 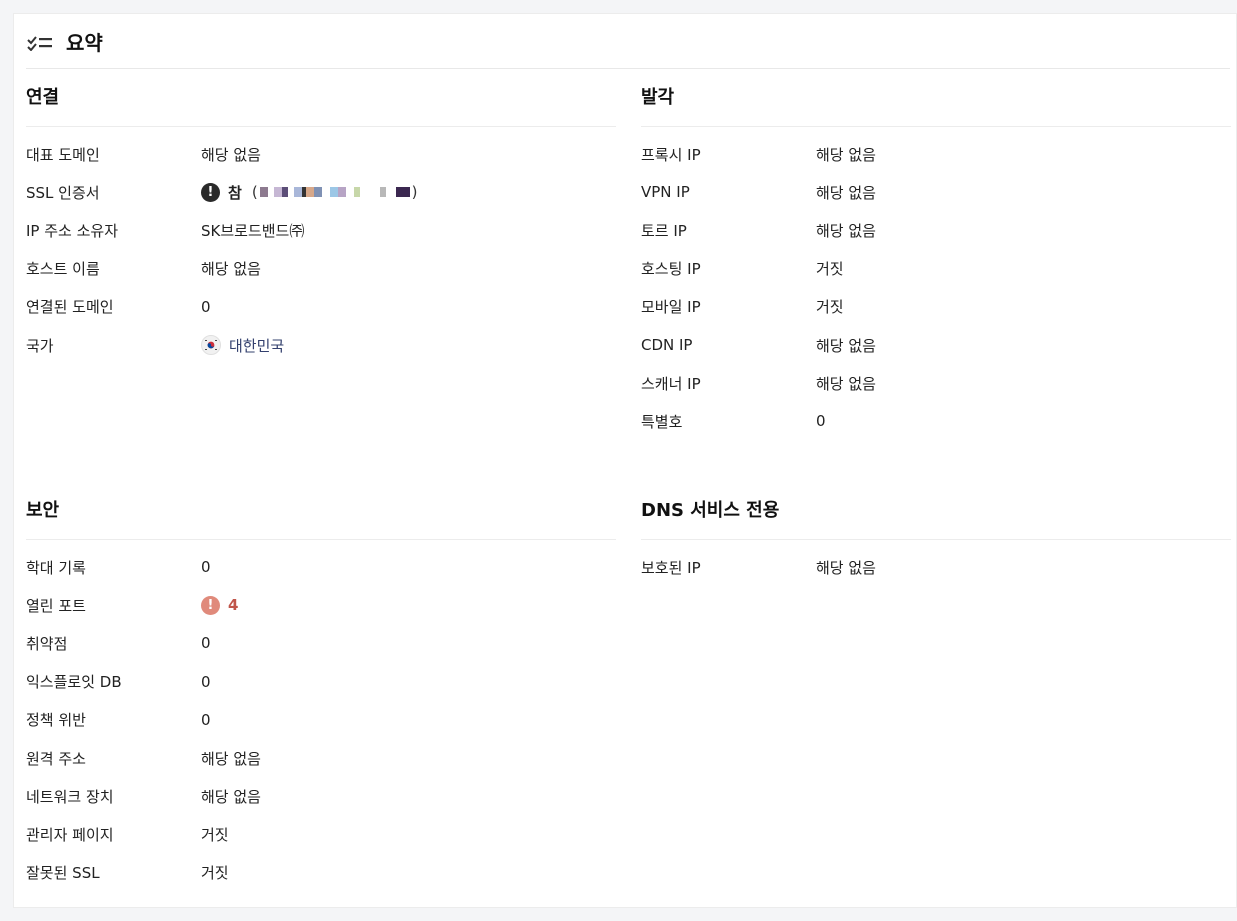 What do you see at coordinates (210, 192) in the screenshot?
I see `alert-icon: !` at bounding box center [210, 192].